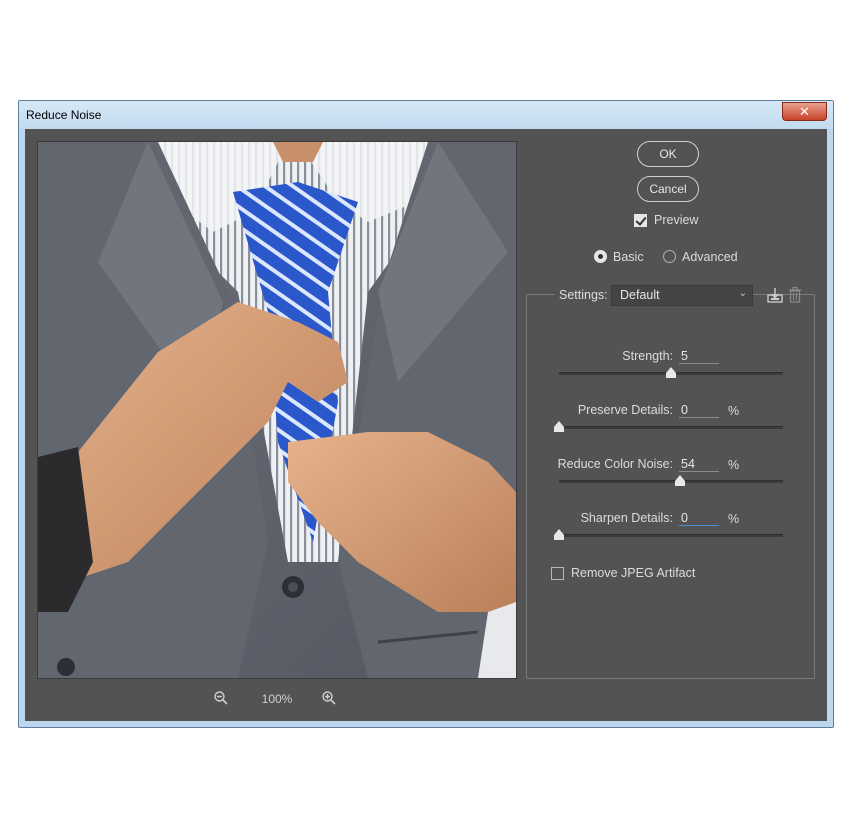  I want to click on settings-selected-value: Default, so click(640, 295).